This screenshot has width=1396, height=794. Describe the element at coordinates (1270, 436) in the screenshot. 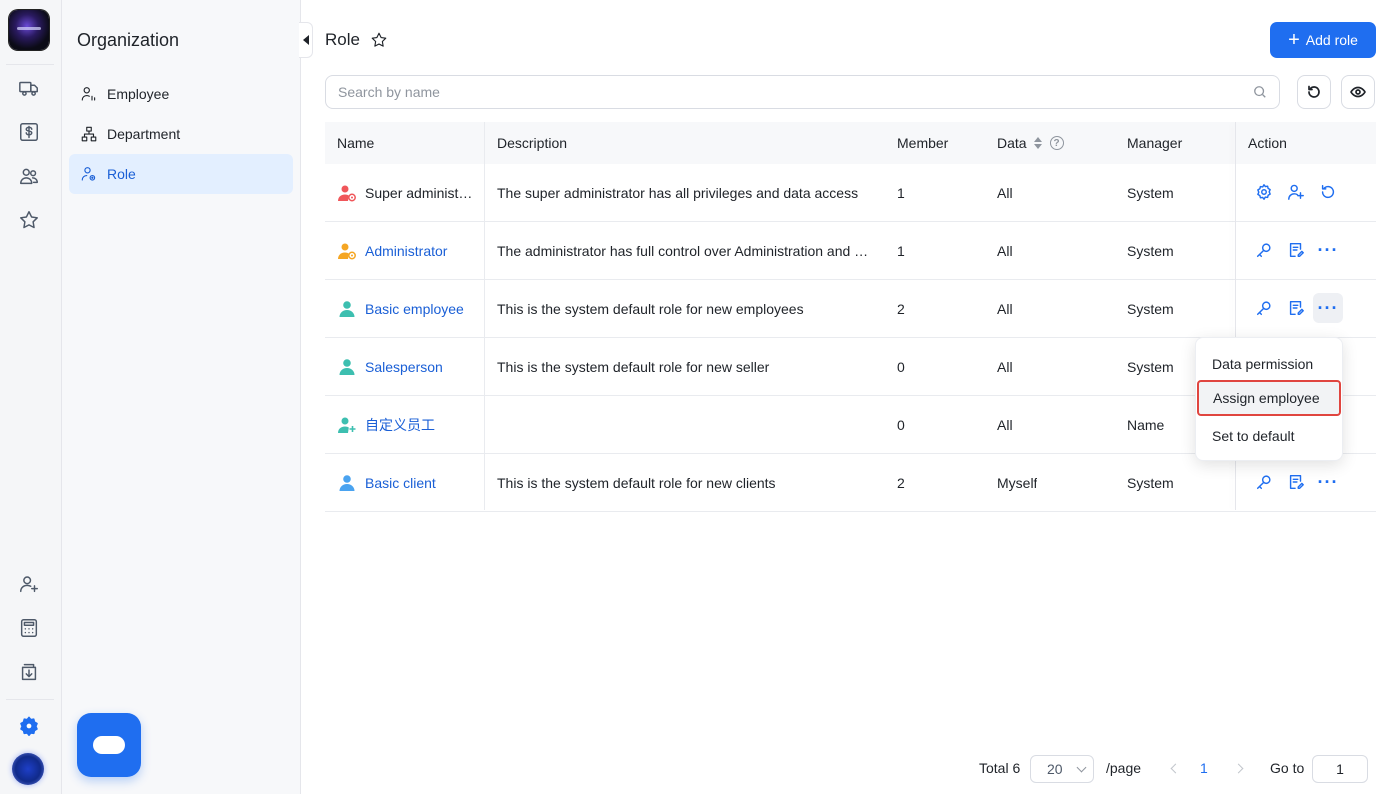

I see `menu-item-set-to-default: Set to default` at that location.